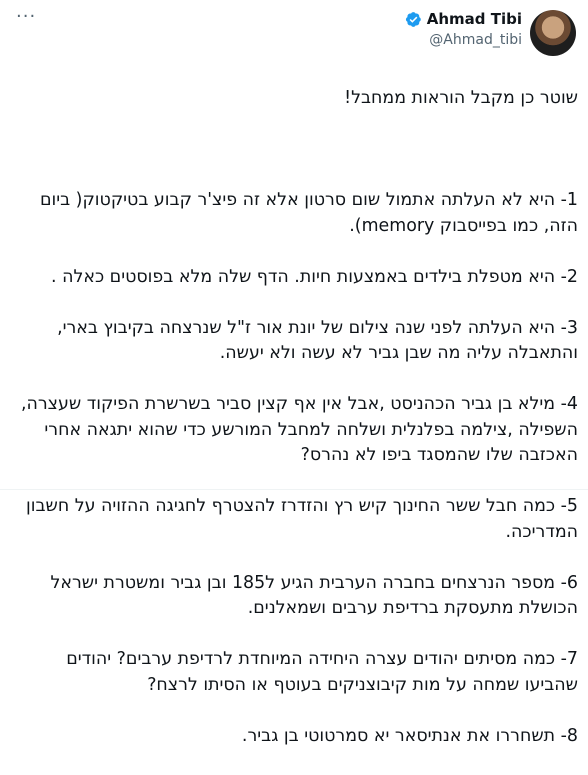  What do you see at coordinates (474, 19) in the screenshot?
I see `author-name: Ahmad Tibi` at bounding box center [474, 19].